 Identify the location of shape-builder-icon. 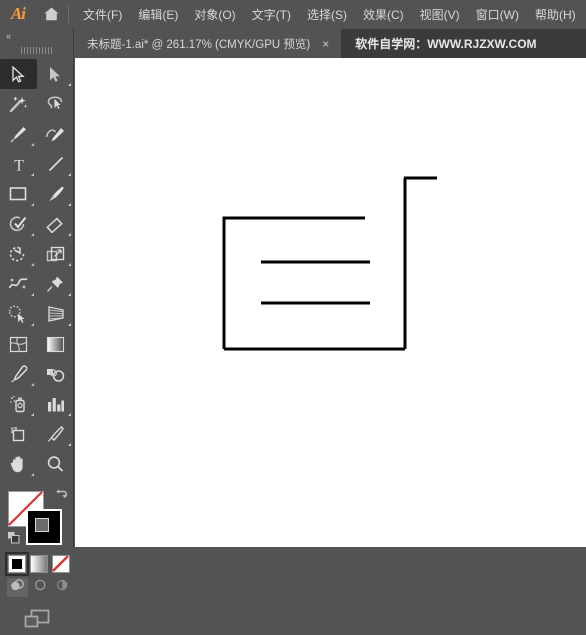
(18, 314).